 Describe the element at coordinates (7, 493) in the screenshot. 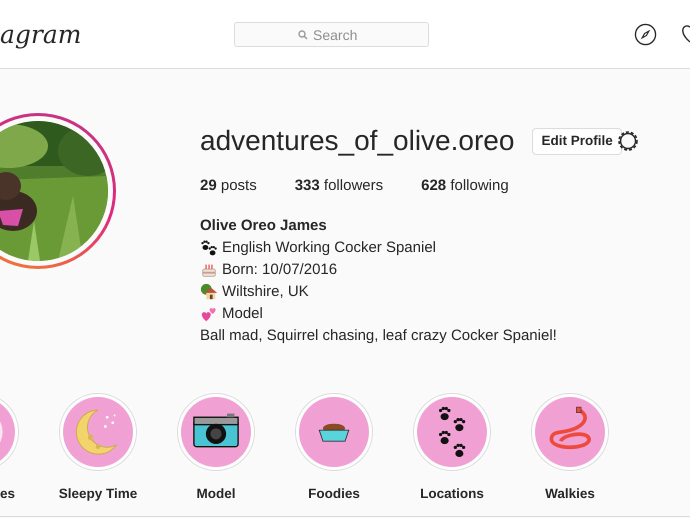

I see `highlight-label: es` at that location.